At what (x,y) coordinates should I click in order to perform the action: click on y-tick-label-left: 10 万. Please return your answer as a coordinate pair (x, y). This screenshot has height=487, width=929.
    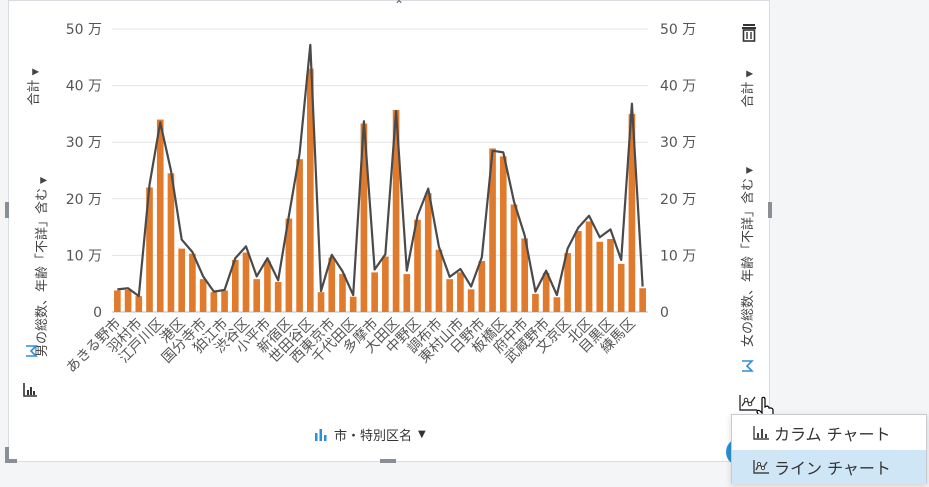
    Looking at the image, I should click on (84, 256).